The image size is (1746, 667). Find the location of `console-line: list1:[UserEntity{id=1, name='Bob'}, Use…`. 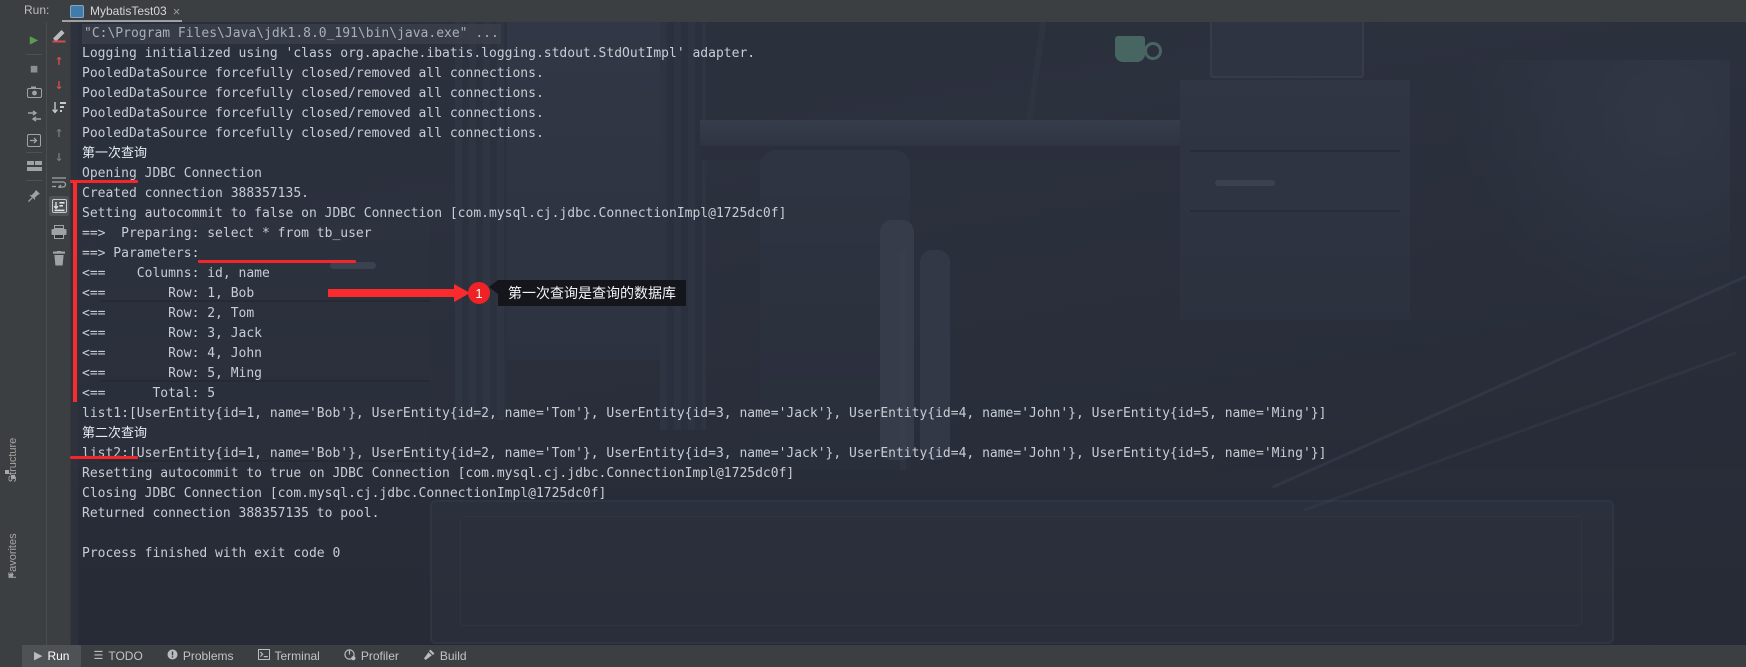

console-line: list1:[UserEntity{id=1, name='Bob'}, Use… is located at coordinates (704, 413).